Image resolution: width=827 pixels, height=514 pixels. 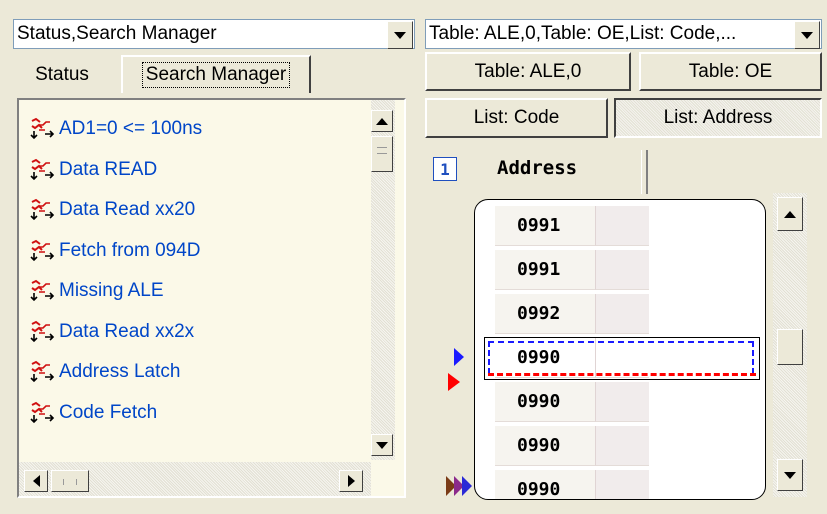 I want to click on view-selector-value: Status,Search Manager, so click(x=117, y=33).